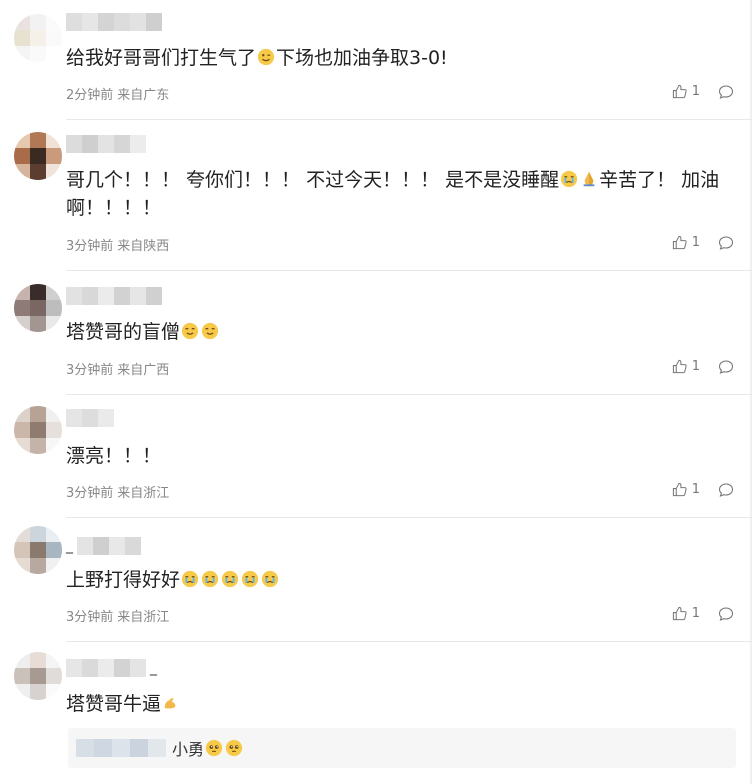  I want to click on comment-text: 塔赞哥牛逼, so click(397, 704).